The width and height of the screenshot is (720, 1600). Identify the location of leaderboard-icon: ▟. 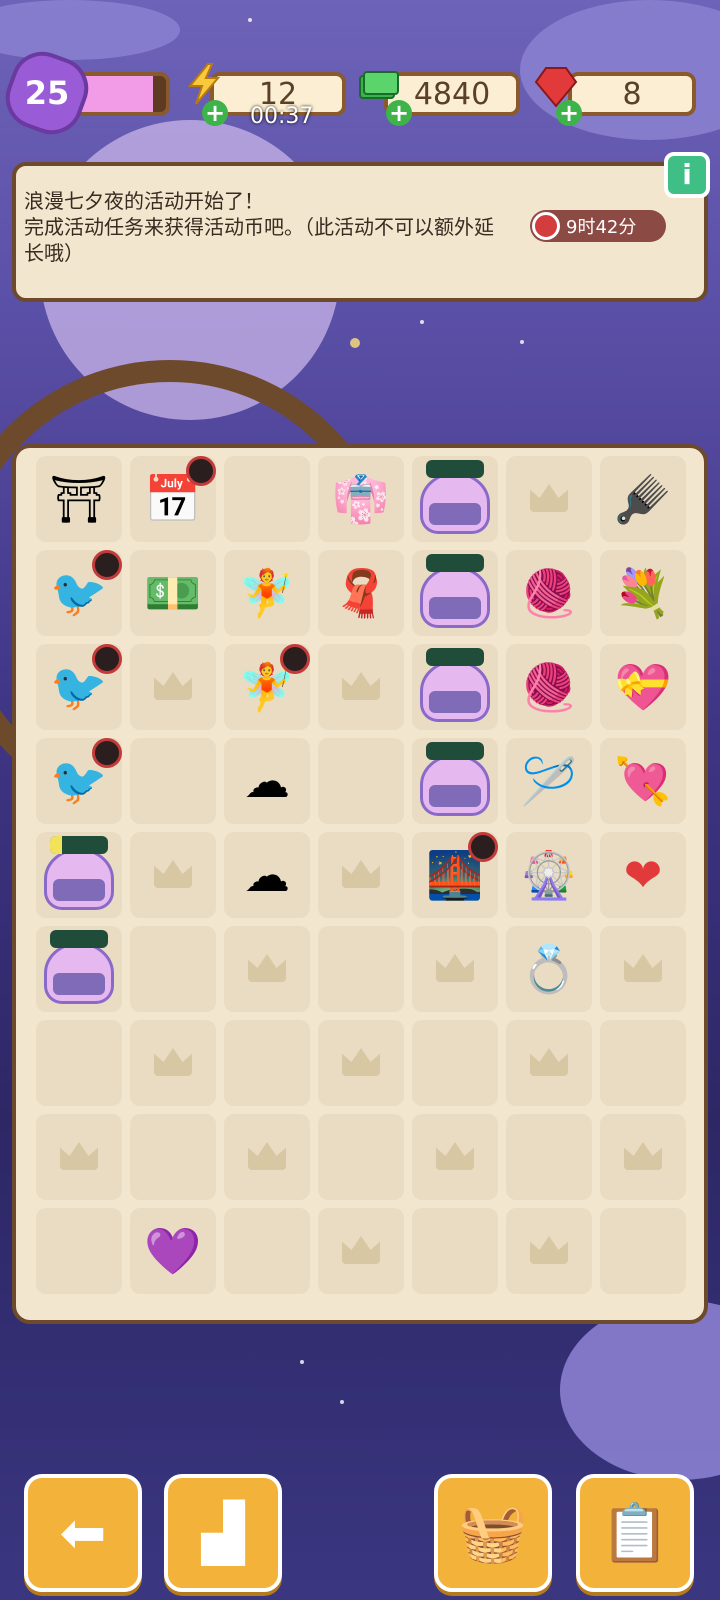
(223, 1533).